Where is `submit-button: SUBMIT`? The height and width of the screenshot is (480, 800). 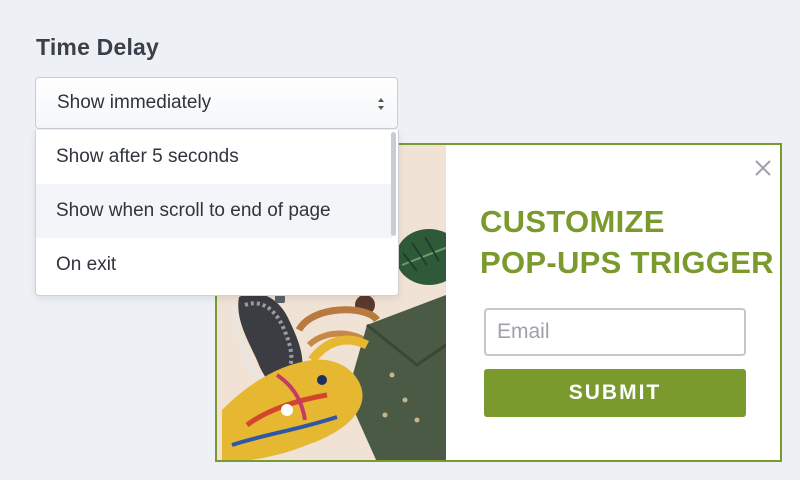
submit-button: SUBMIT is located at coordinates (615, 393).